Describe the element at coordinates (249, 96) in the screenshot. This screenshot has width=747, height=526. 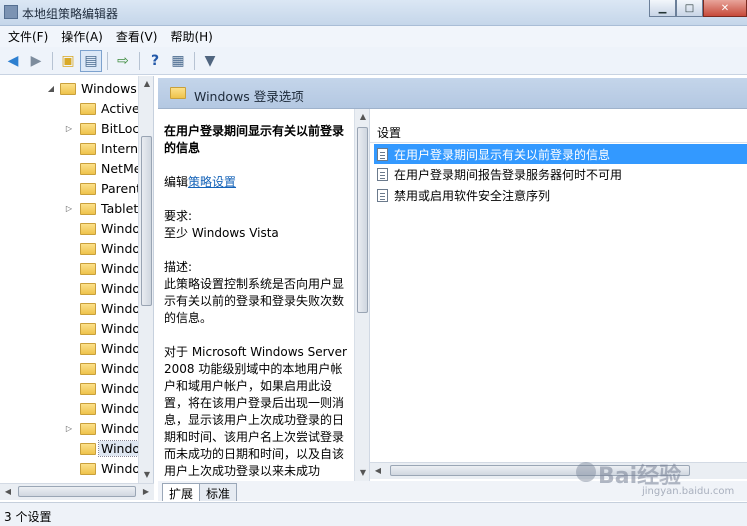
I see `panel-header-title: Windows 登录选项` at that location.